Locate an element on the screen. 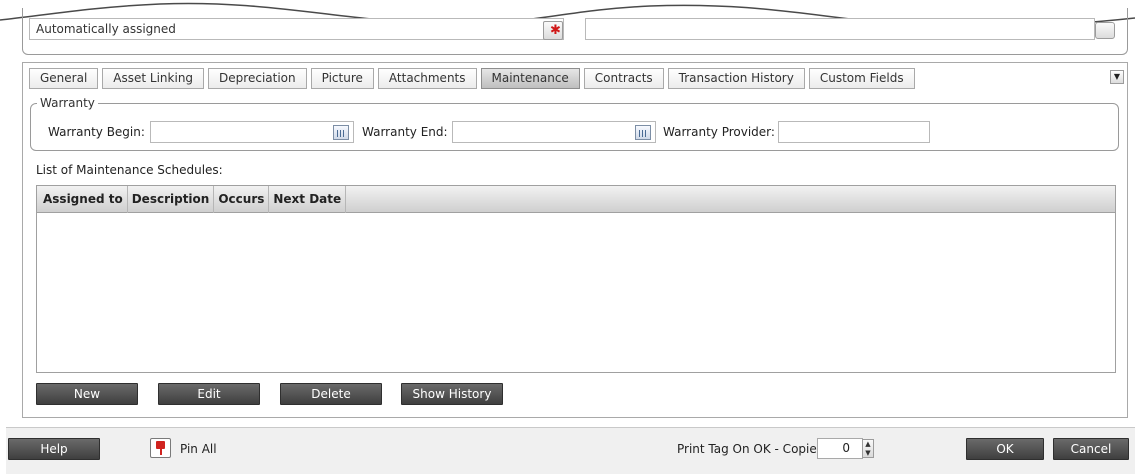  copies-stepper: ▲ ▼ is located at coordinates (868, 448).